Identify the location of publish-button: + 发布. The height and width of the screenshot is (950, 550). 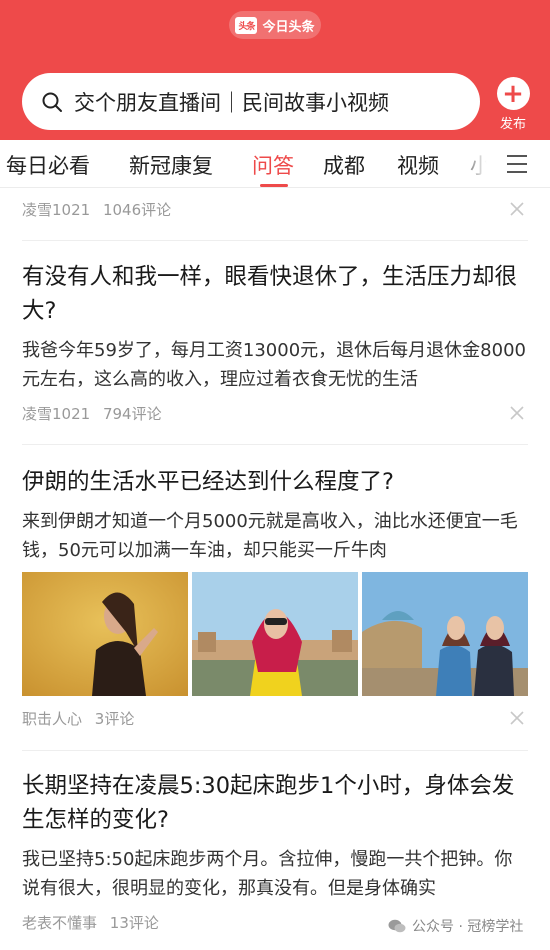
(513, 104).